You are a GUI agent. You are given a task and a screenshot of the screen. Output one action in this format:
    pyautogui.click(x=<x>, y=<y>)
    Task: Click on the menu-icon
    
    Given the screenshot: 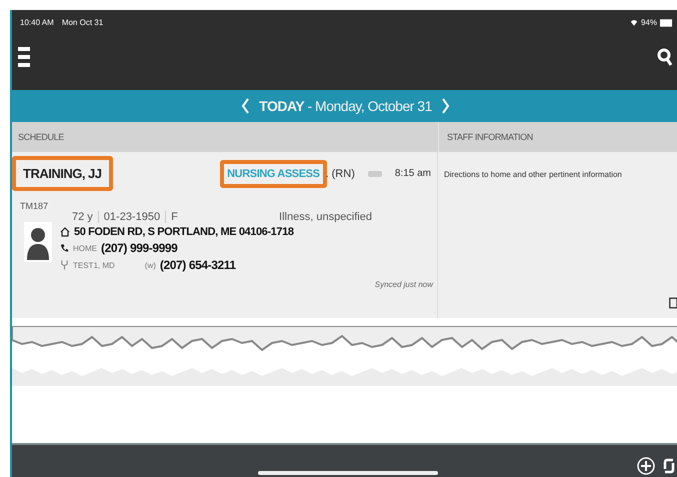 What is the action you would take?
    pyautogui.click(x=24, y=57)
    